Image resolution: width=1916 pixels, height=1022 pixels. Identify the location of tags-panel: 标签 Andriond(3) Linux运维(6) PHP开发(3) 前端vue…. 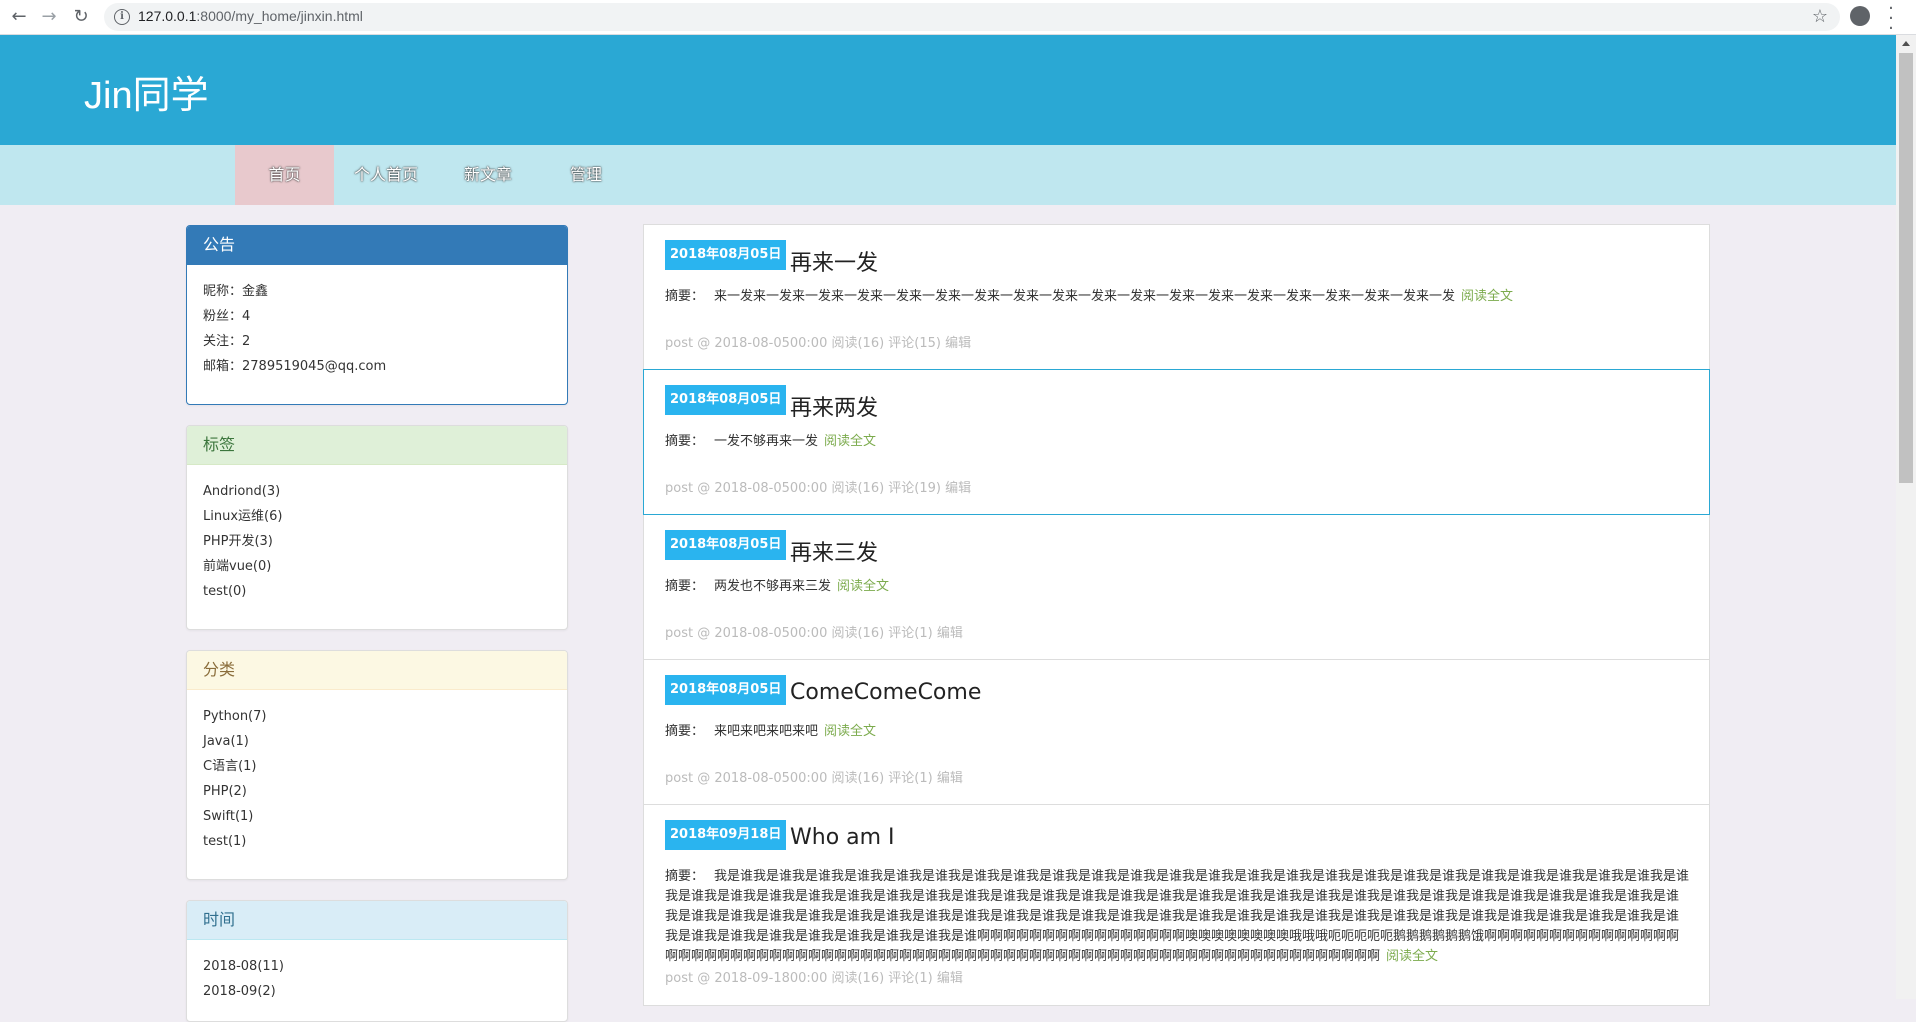
(377, 527).